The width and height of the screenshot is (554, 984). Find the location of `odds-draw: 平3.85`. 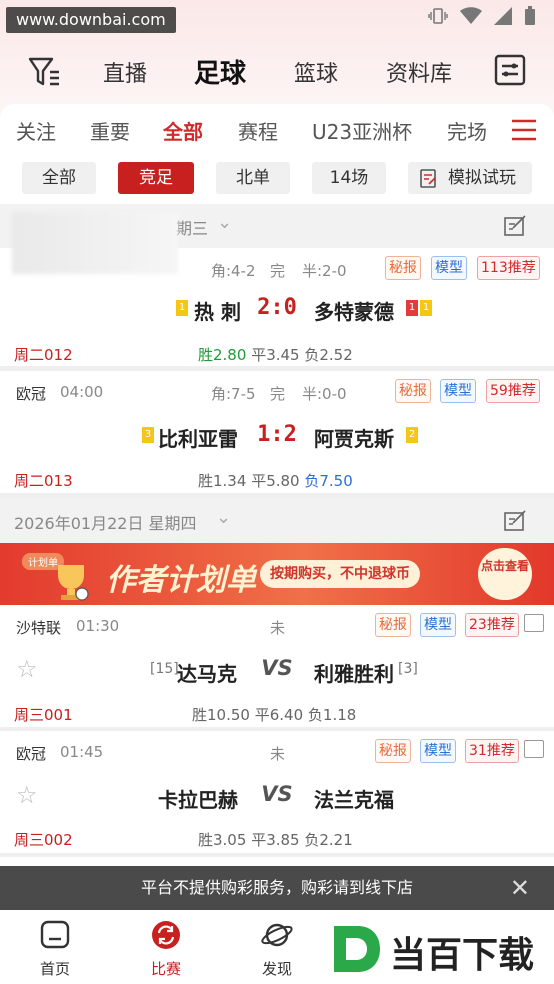

odds-draw: 平3.85 is located at coordinates (275, 840).